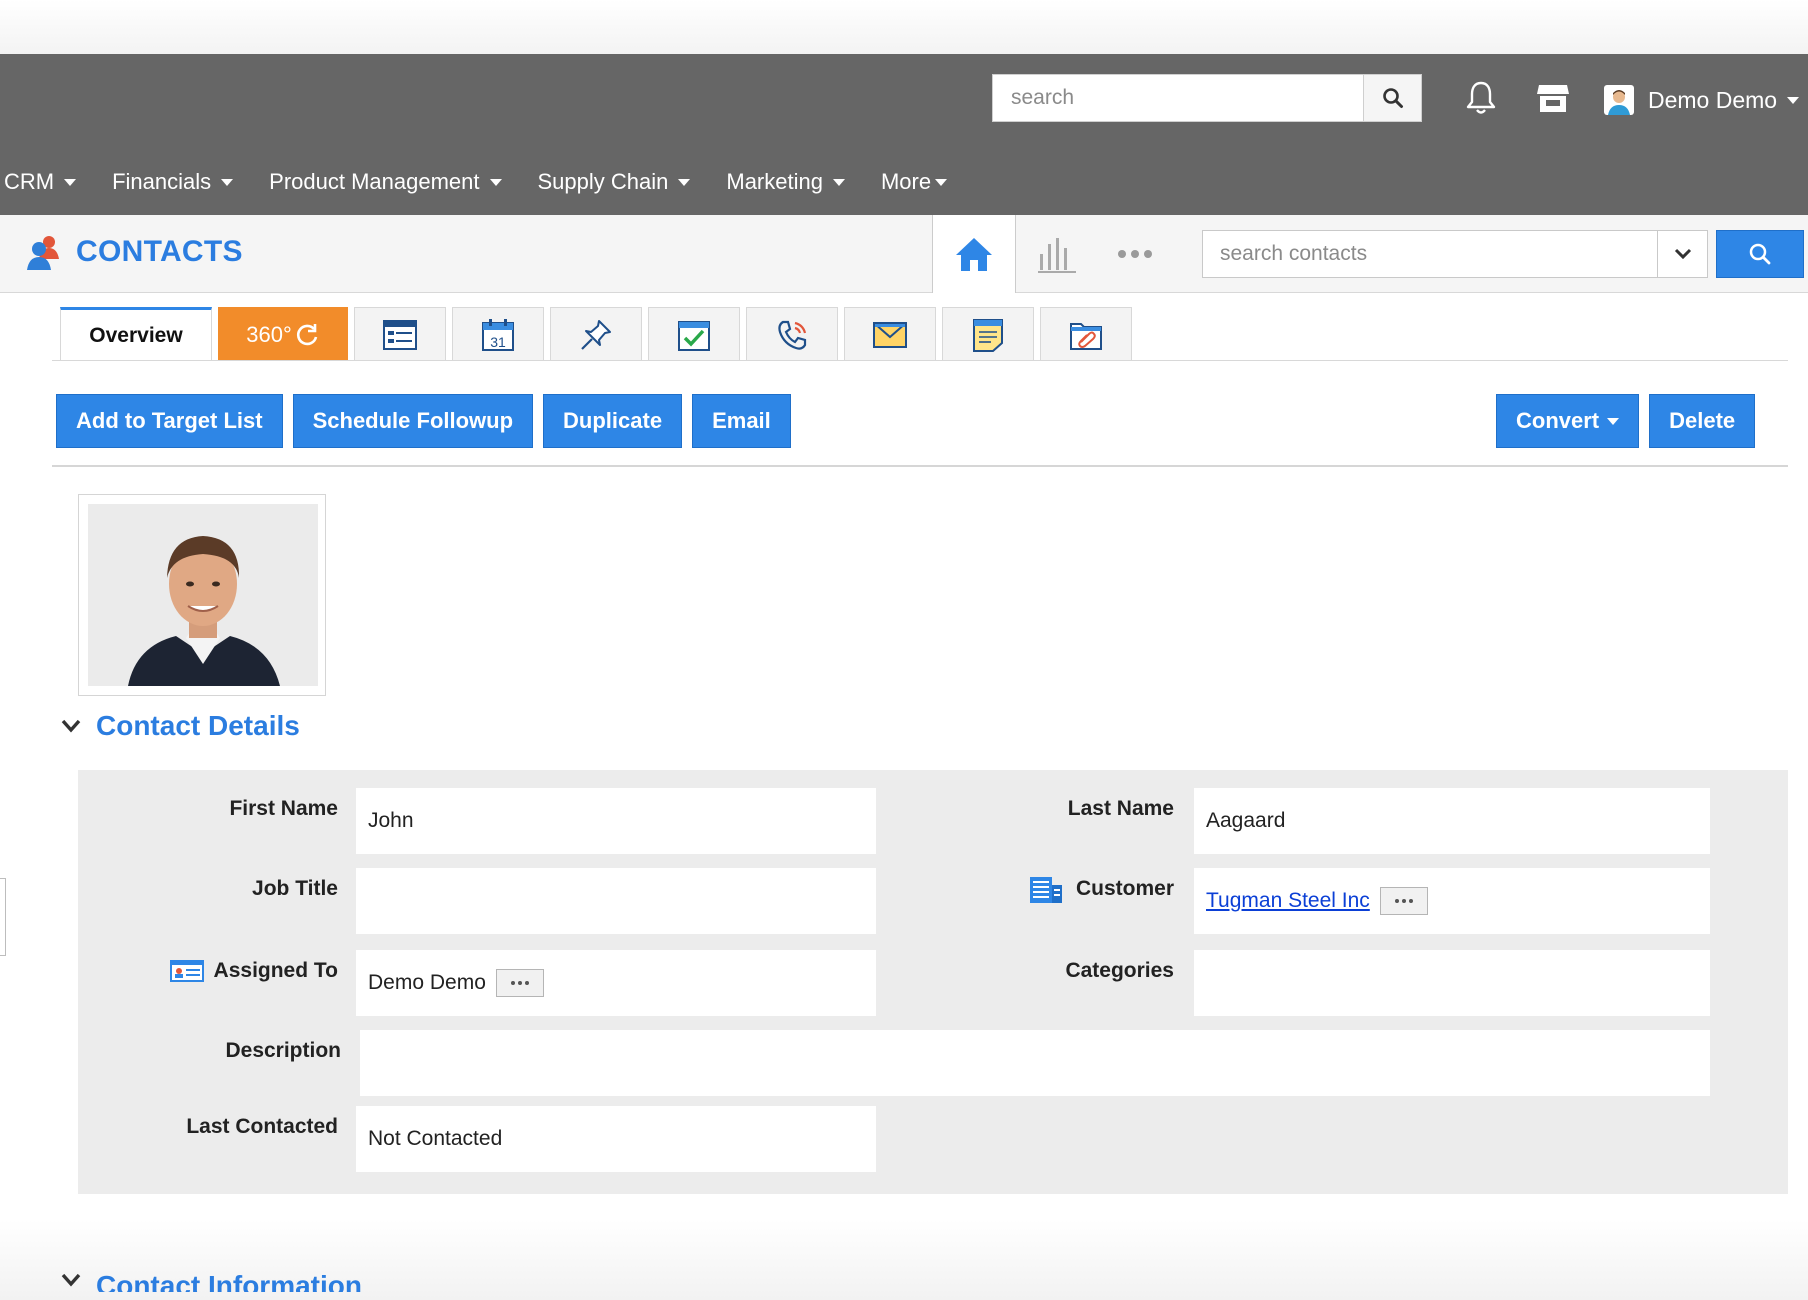 The height and width of the screenshot is (1300, 1808). I want to click on tab-notes-pin, so click(596, 334).